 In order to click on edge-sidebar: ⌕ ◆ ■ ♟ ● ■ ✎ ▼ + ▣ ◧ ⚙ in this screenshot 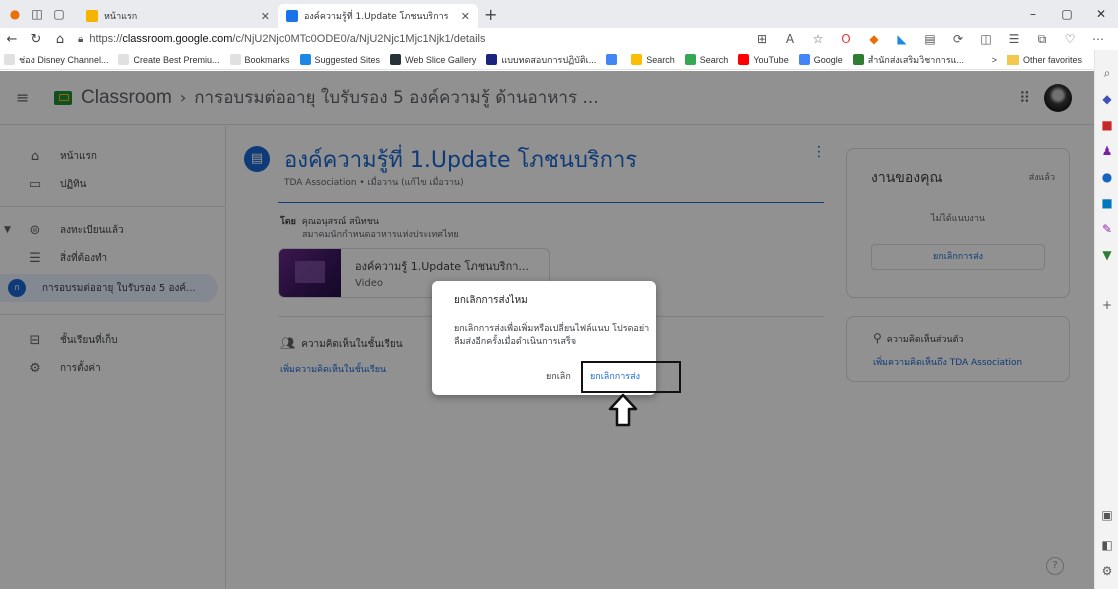, I will do `click(1106, 319)`.